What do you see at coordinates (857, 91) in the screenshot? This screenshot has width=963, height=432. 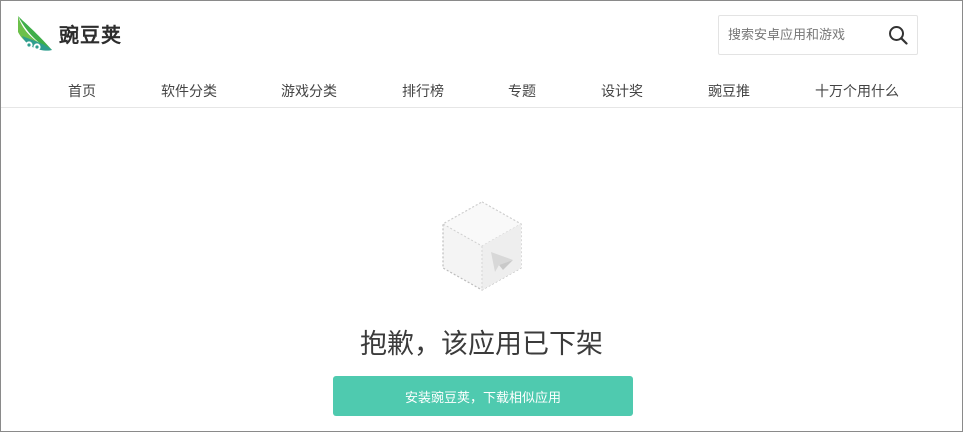 I see `nav-item-what-to-use: 十万个用什么` at bounding box center [857, 91].